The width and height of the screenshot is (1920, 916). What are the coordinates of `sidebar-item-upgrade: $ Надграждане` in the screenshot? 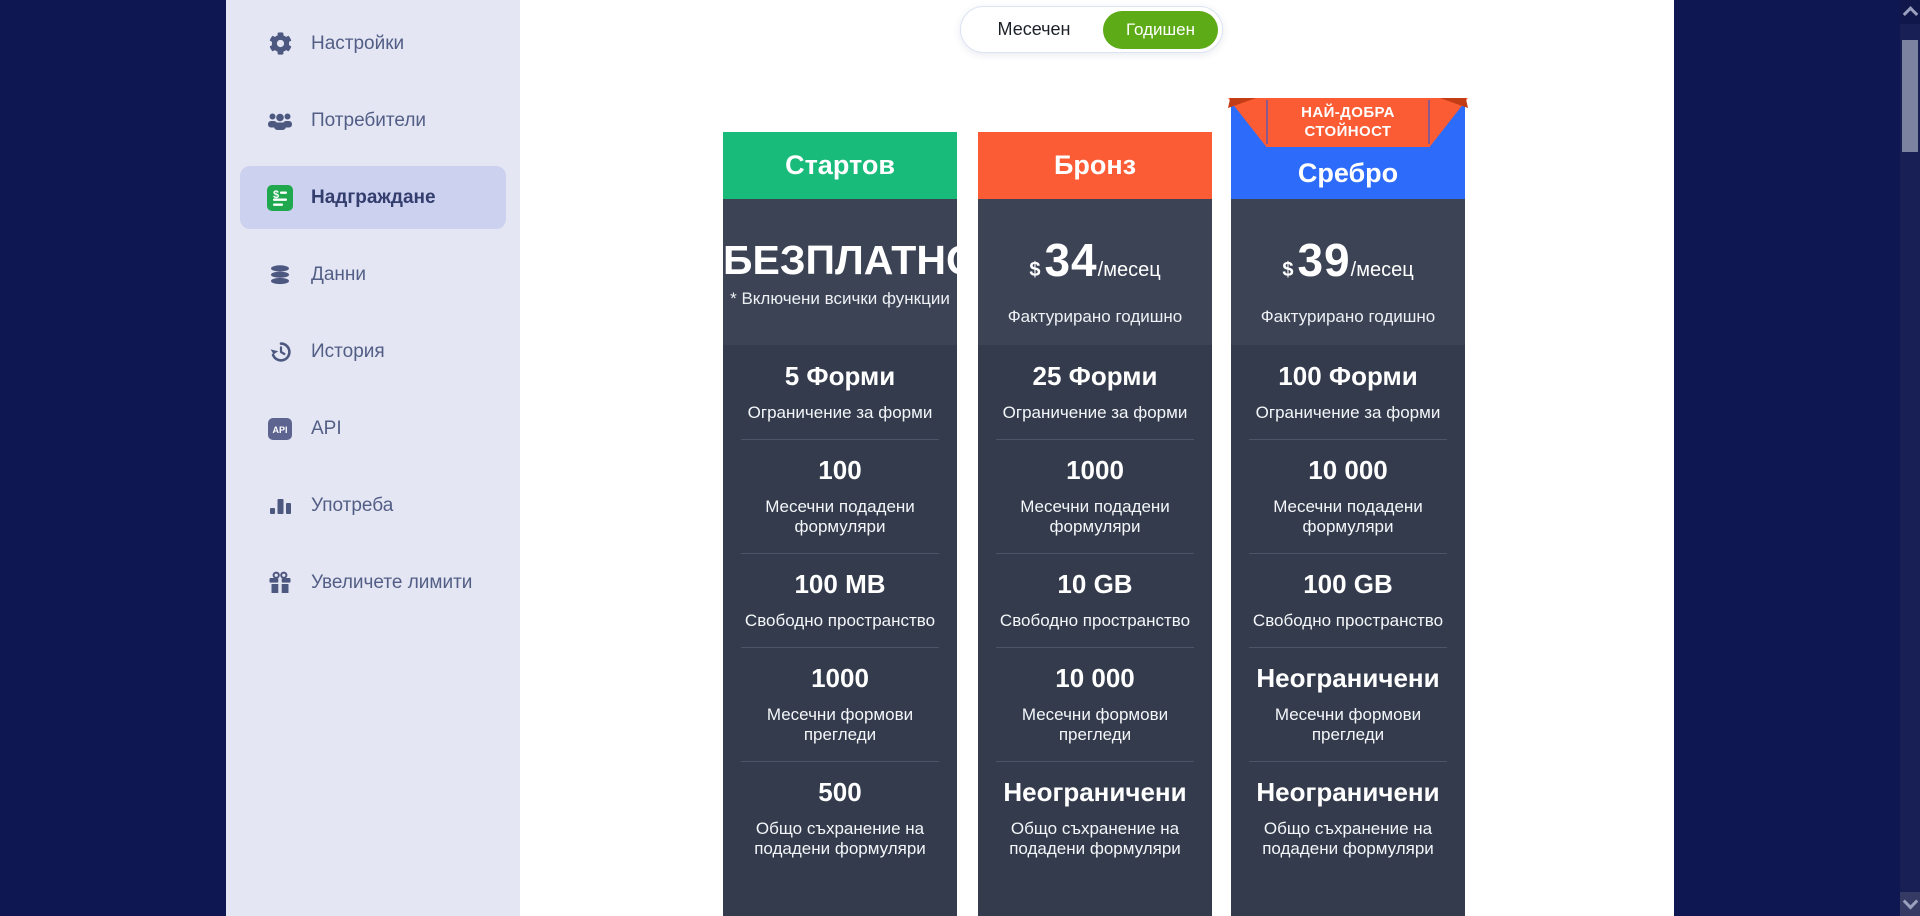 It's located at (373, 197).